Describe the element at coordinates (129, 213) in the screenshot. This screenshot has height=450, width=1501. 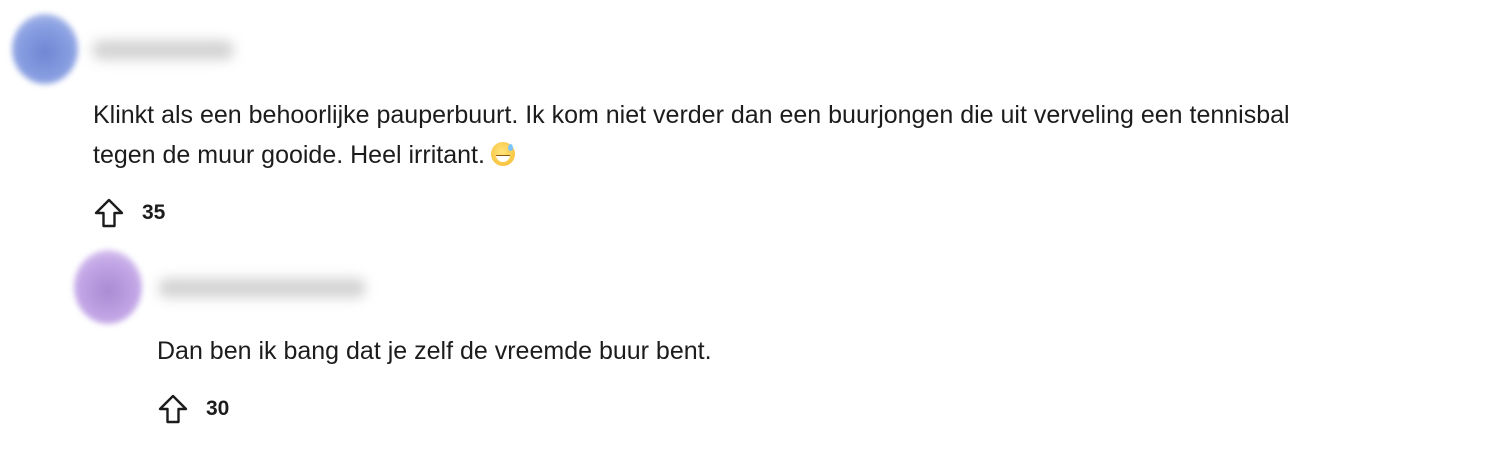
I see `upvote-control: 35` at that location.